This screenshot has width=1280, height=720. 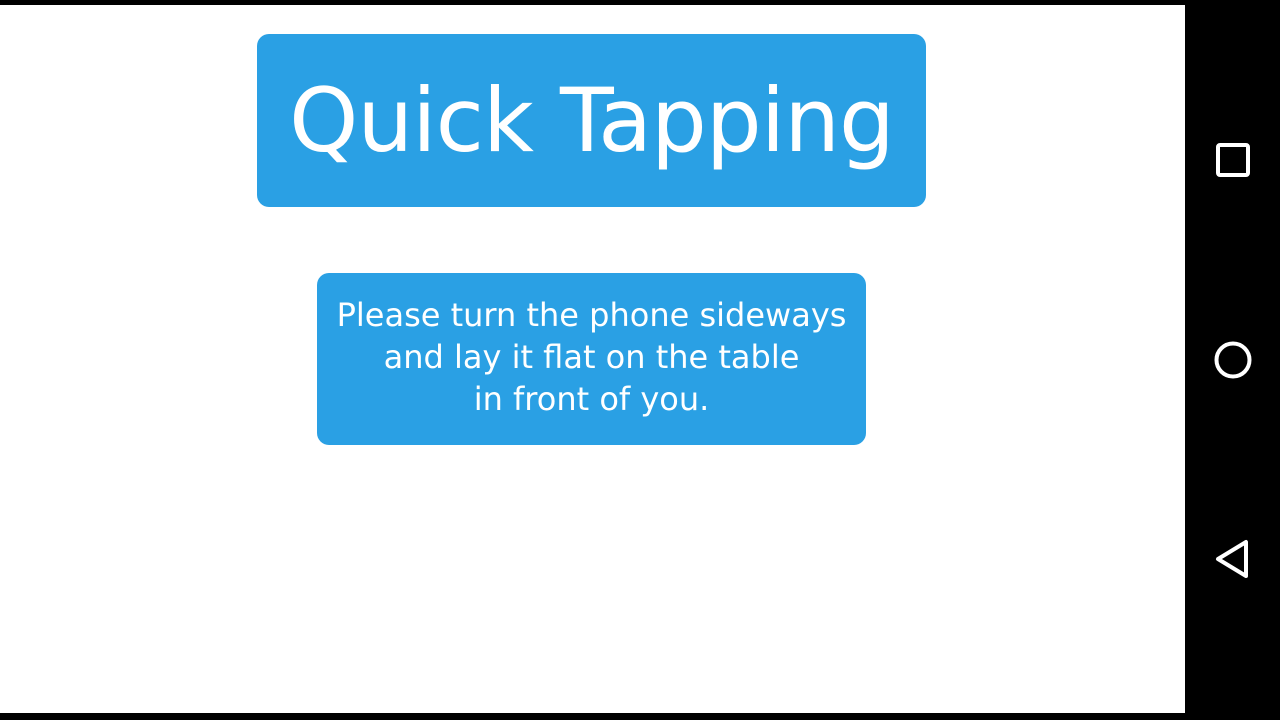 I want to click on back-button, so click(x=1232, y=559).